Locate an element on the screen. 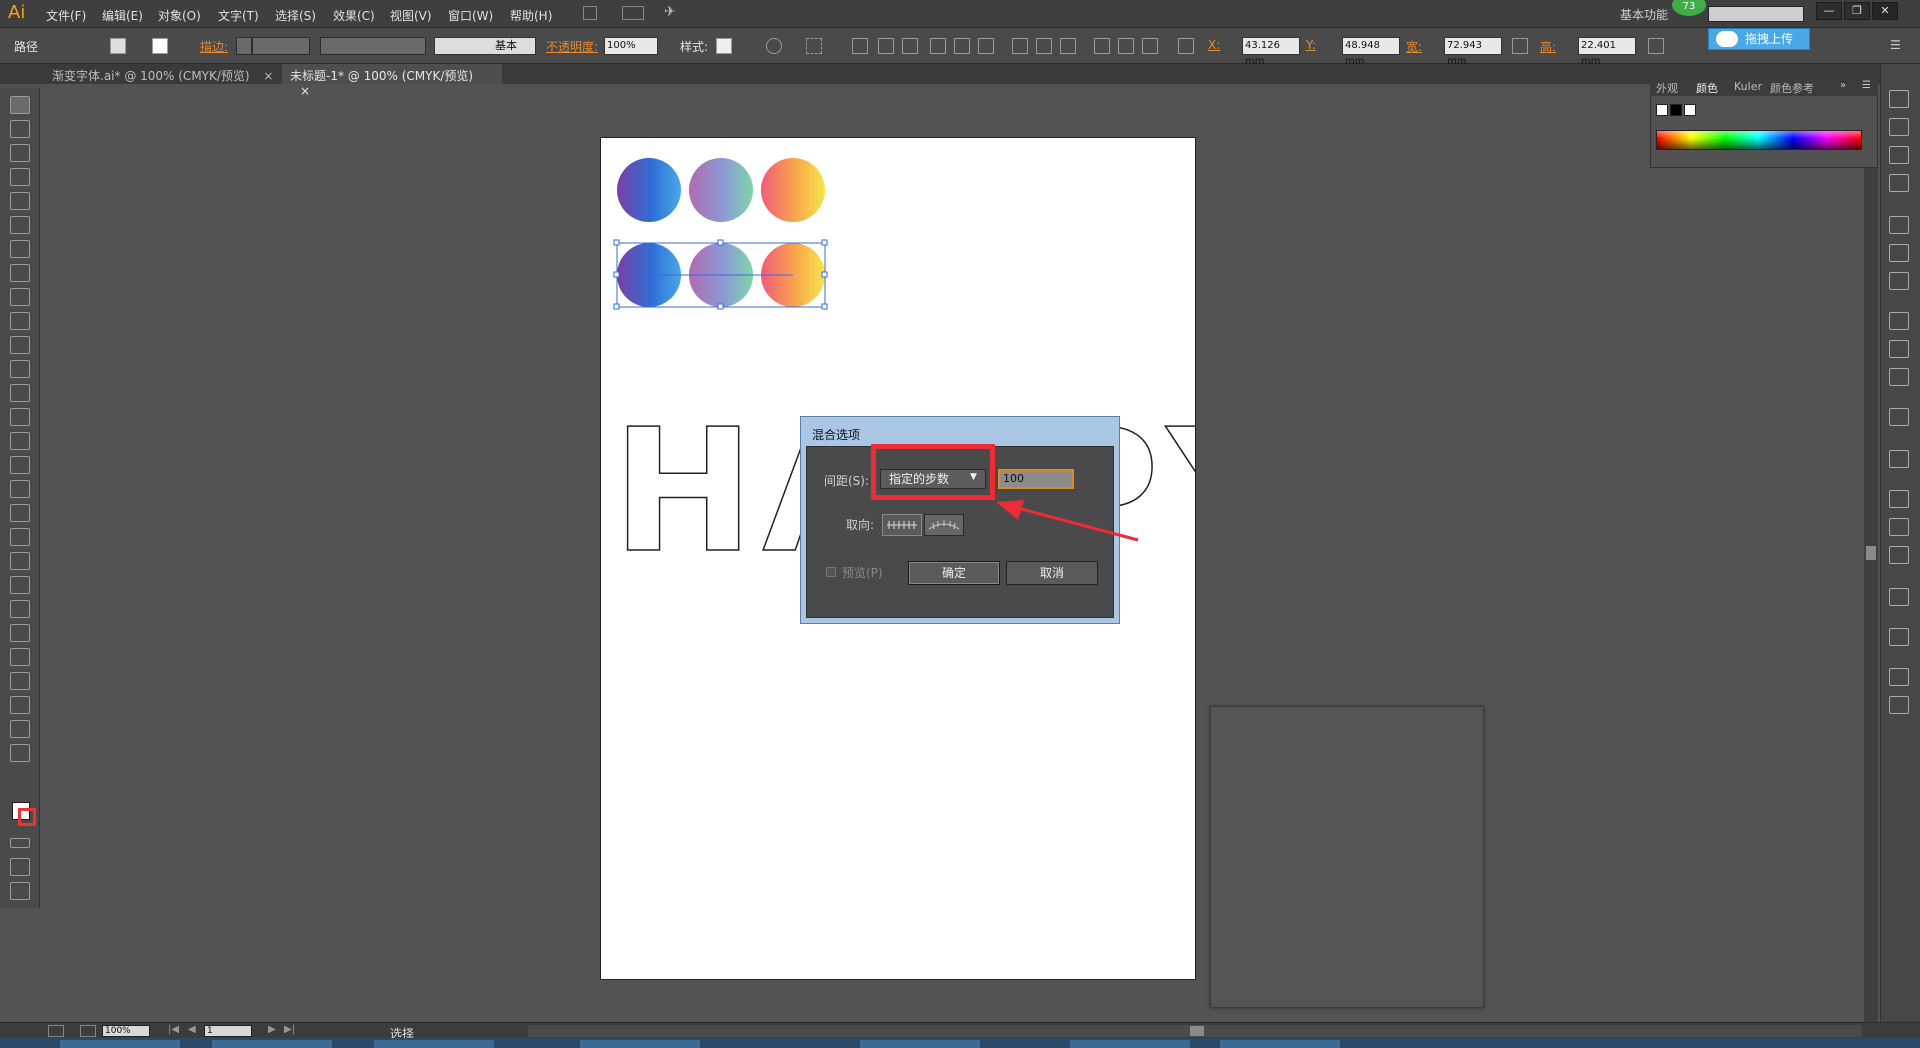 This screenshot has height=1048, width=1920. width-tool-icon is located at coordinates (20, 441).